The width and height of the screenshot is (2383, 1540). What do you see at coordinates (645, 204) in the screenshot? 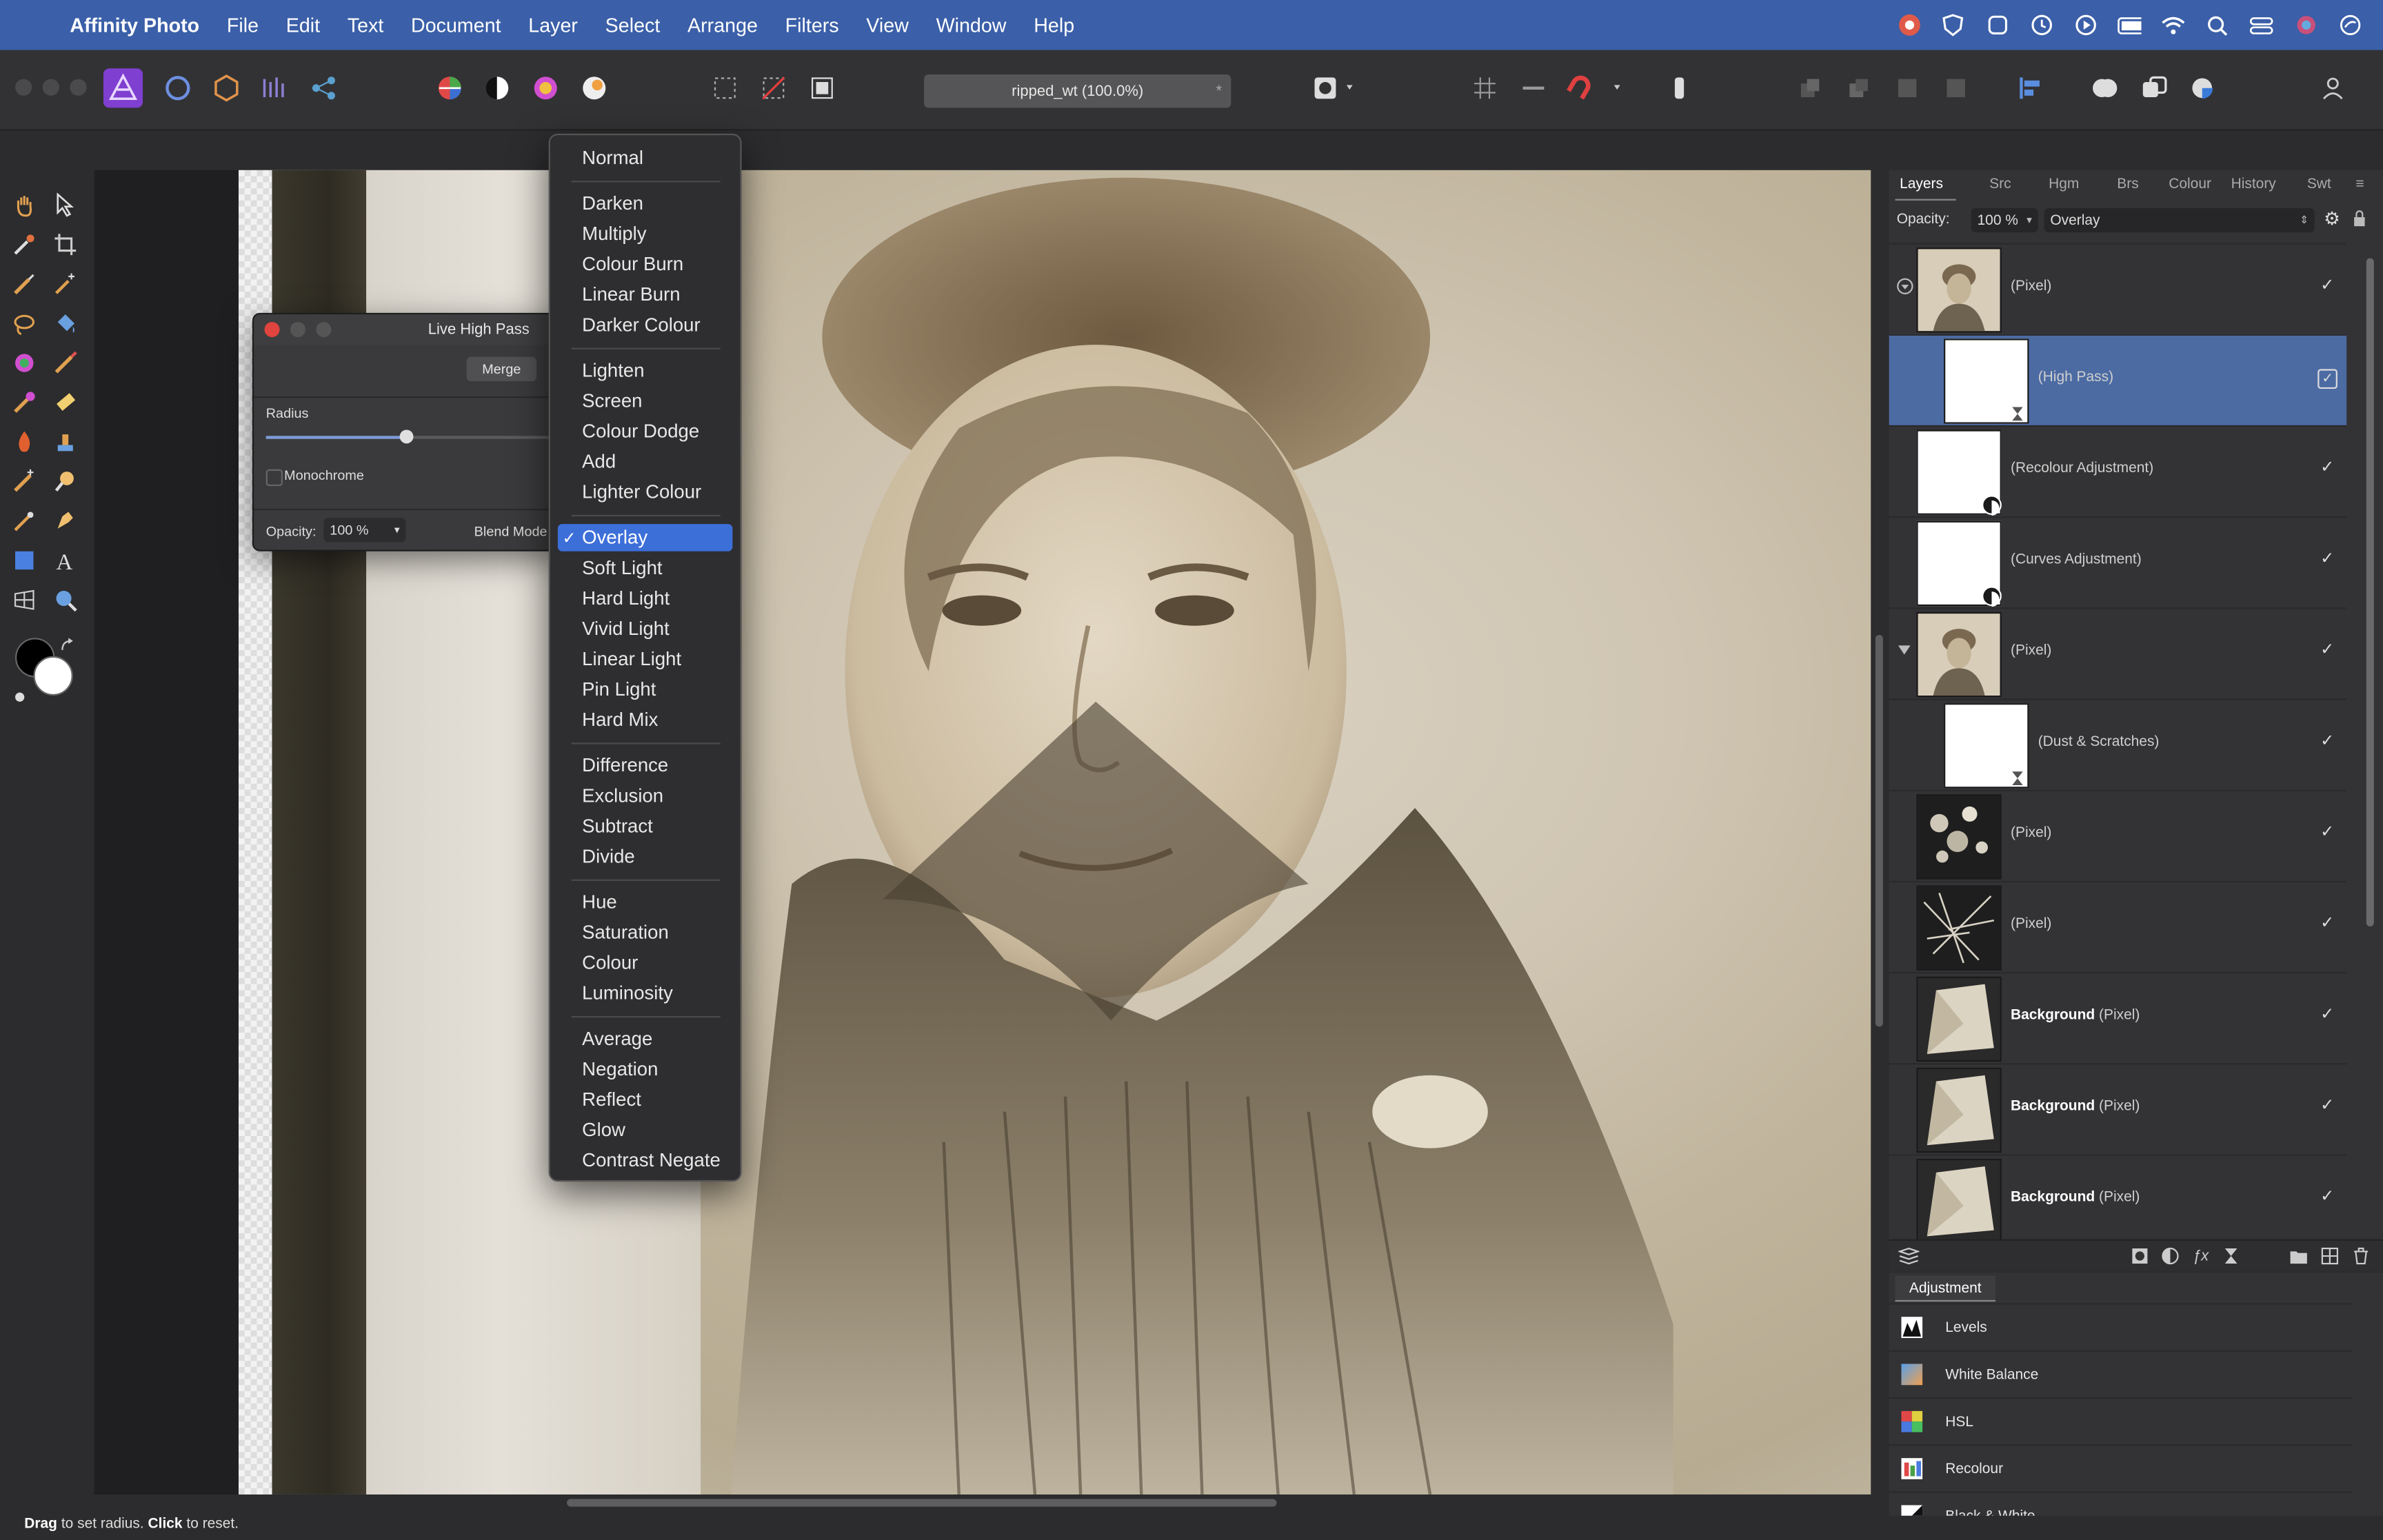
I see `blend-mode-item: Darken` at bounding box center [645, 204].